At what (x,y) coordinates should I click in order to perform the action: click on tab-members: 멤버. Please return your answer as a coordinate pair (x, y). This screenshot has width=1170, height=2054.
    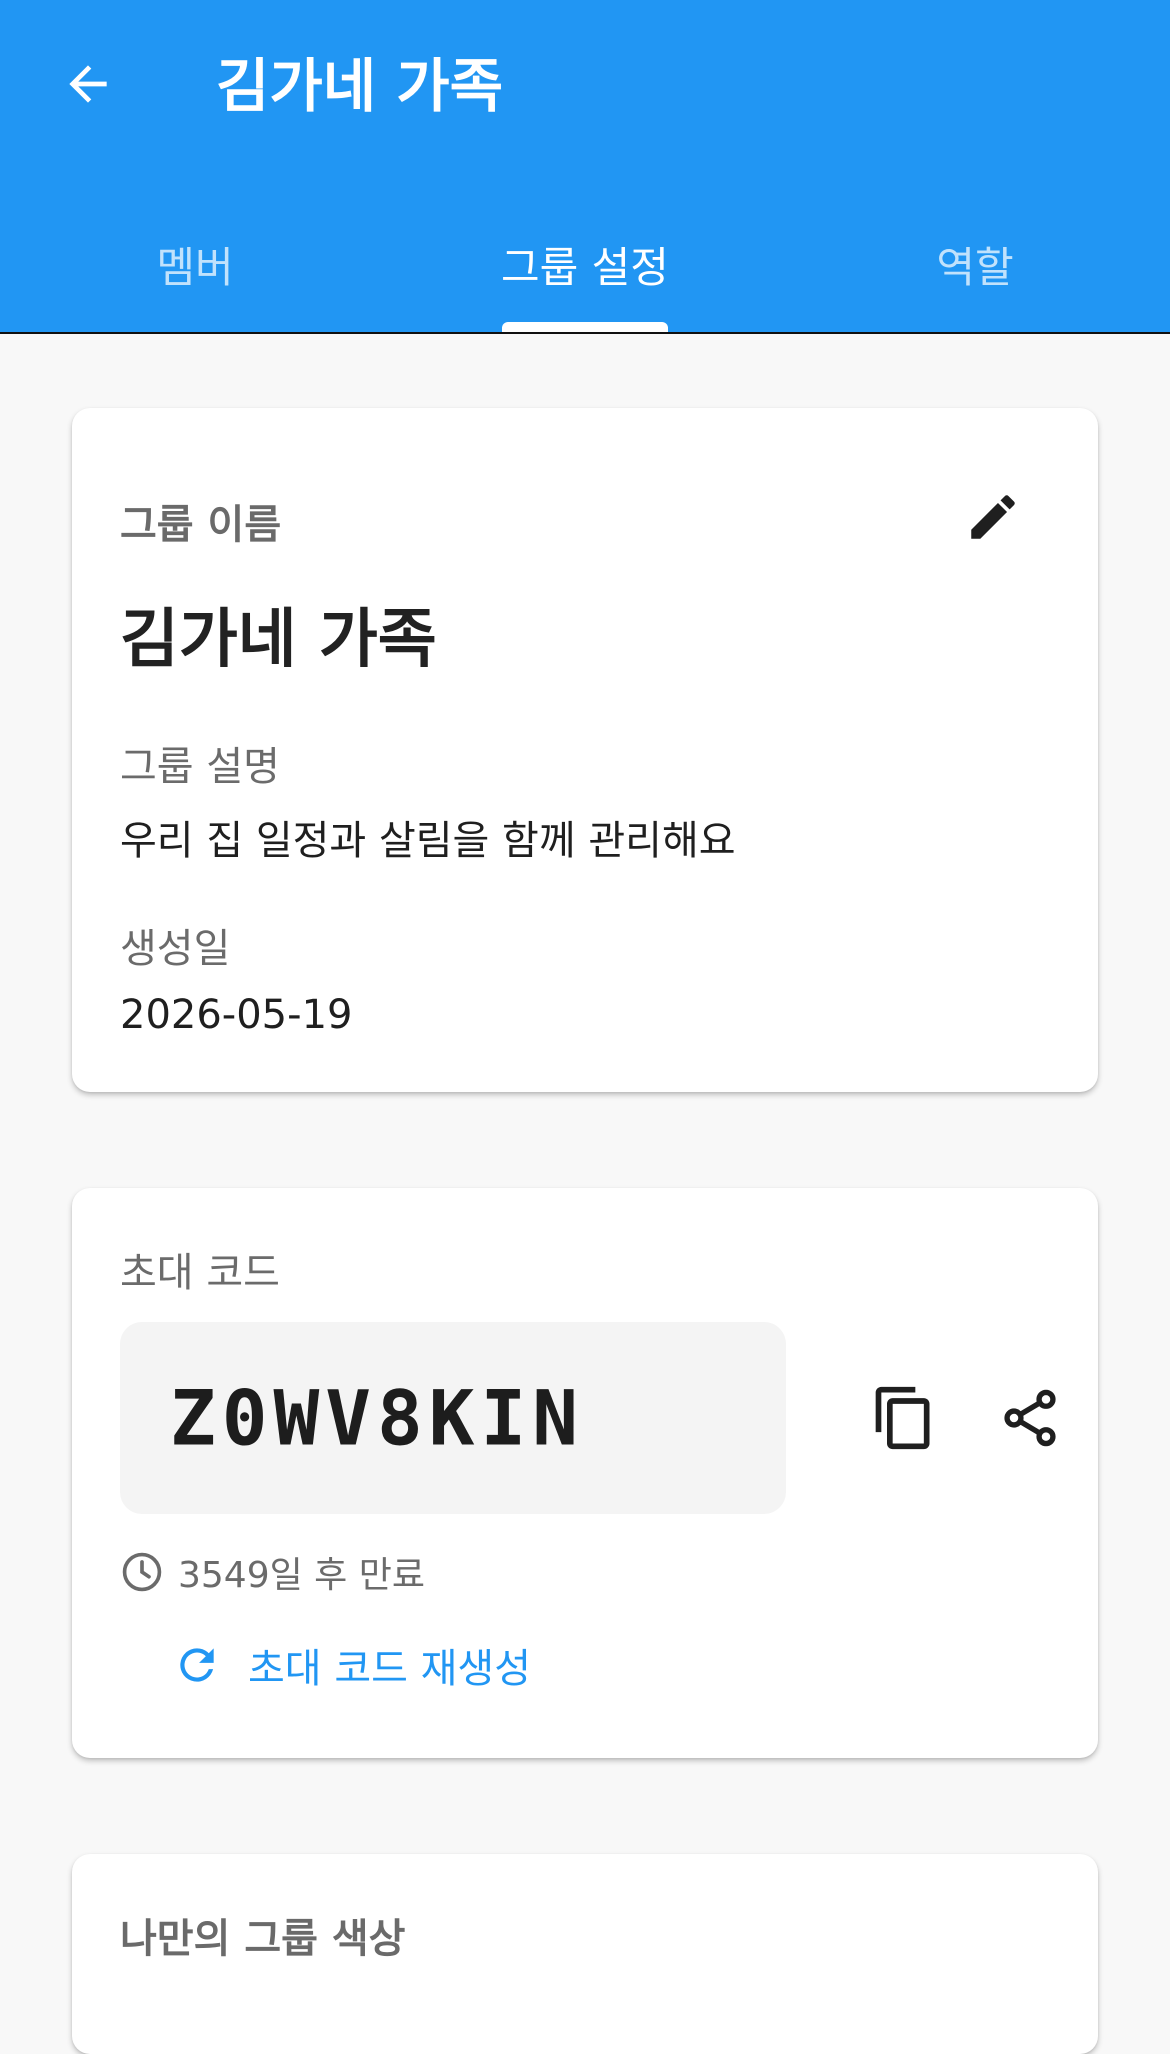
    Looking at the image, I should click on (195, 266).